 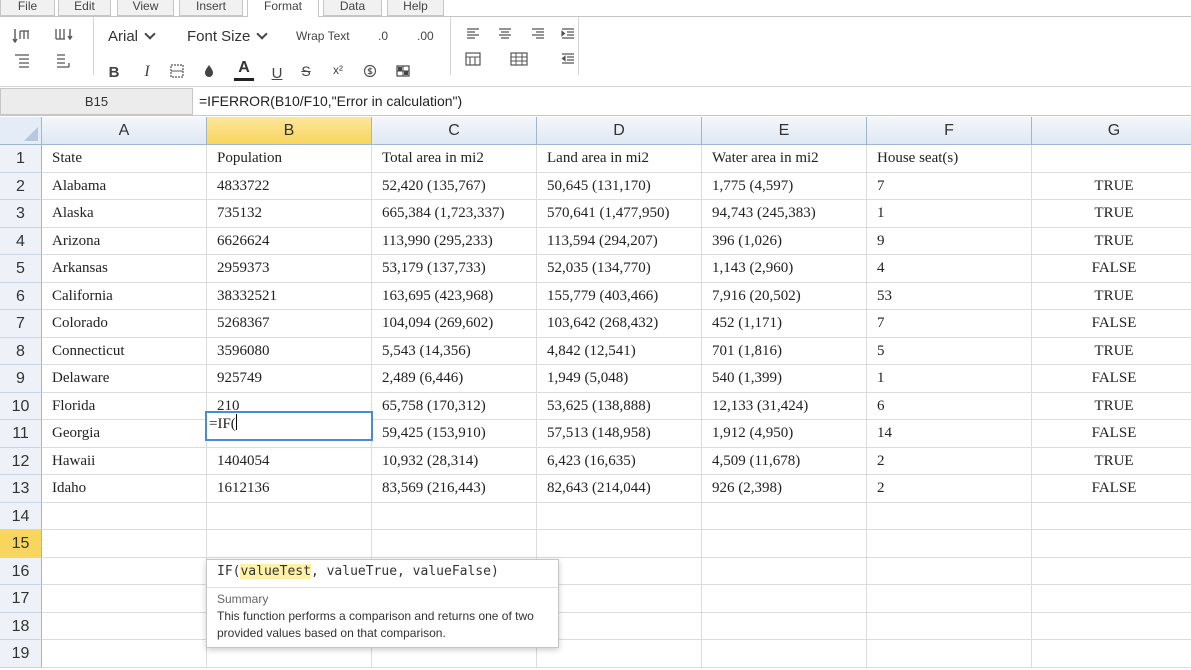 What do you see at coordinates (949, 214) in the screenshot?
I see `cell-f3: 1` at bounding box center [949, 214].